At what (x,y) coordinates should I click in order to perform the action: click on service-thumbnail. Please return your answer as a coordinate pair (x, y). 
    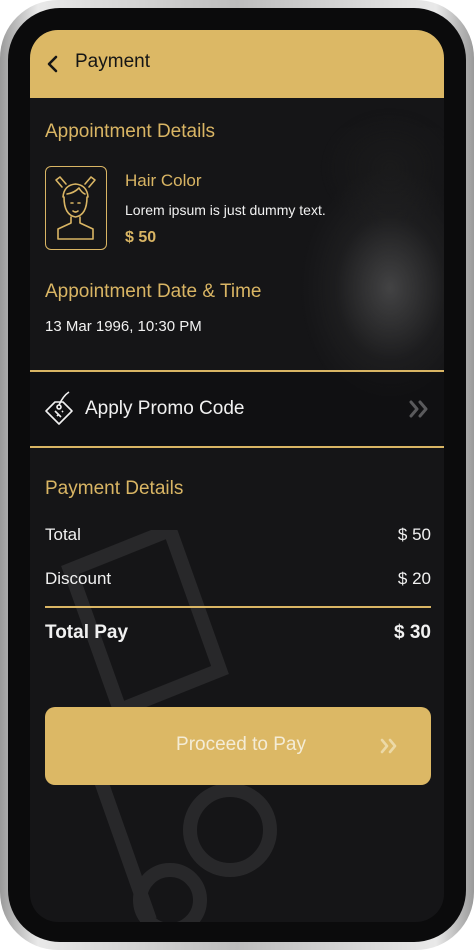
    Looking at the image, I should click on (76, 208).